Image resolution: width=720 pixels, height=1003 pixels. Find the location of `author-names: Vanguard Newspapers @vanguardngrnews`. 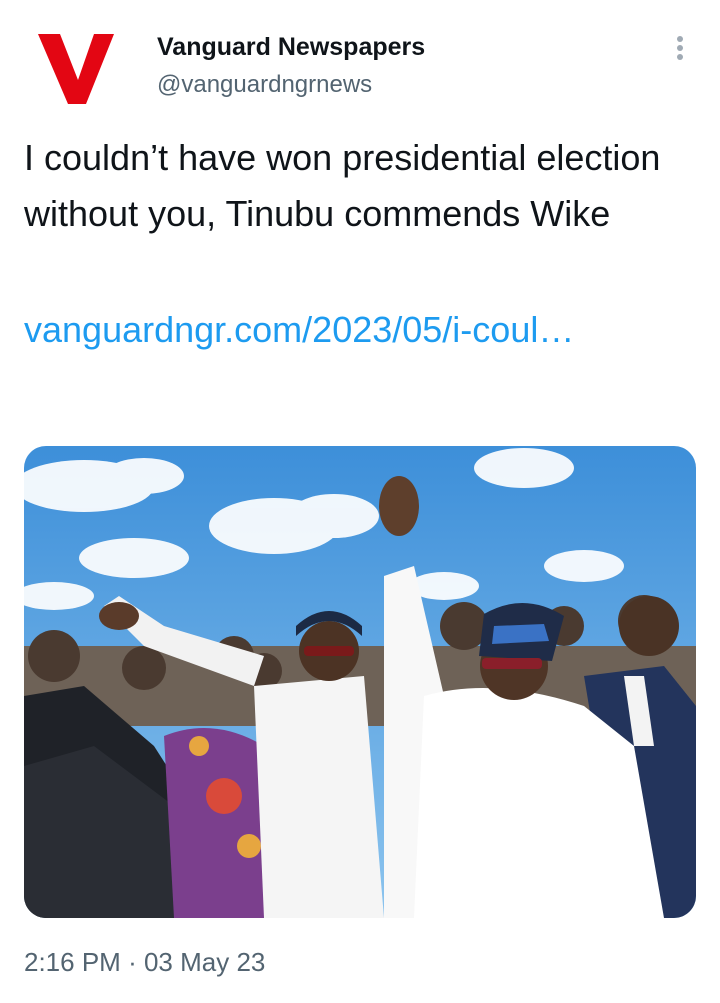

author-names: Vanguard Newspapers @vanguardngrnews is located at coordinates (291, 66).